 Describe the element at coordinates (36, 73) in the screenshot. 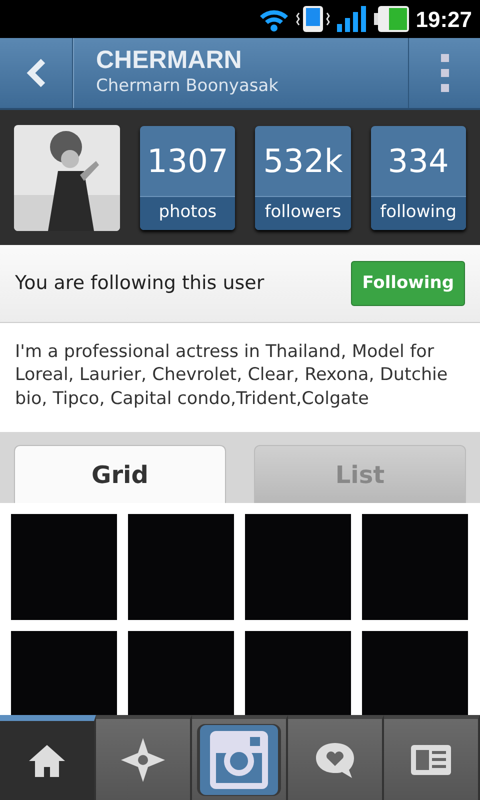

I see `back-icon` at that location.